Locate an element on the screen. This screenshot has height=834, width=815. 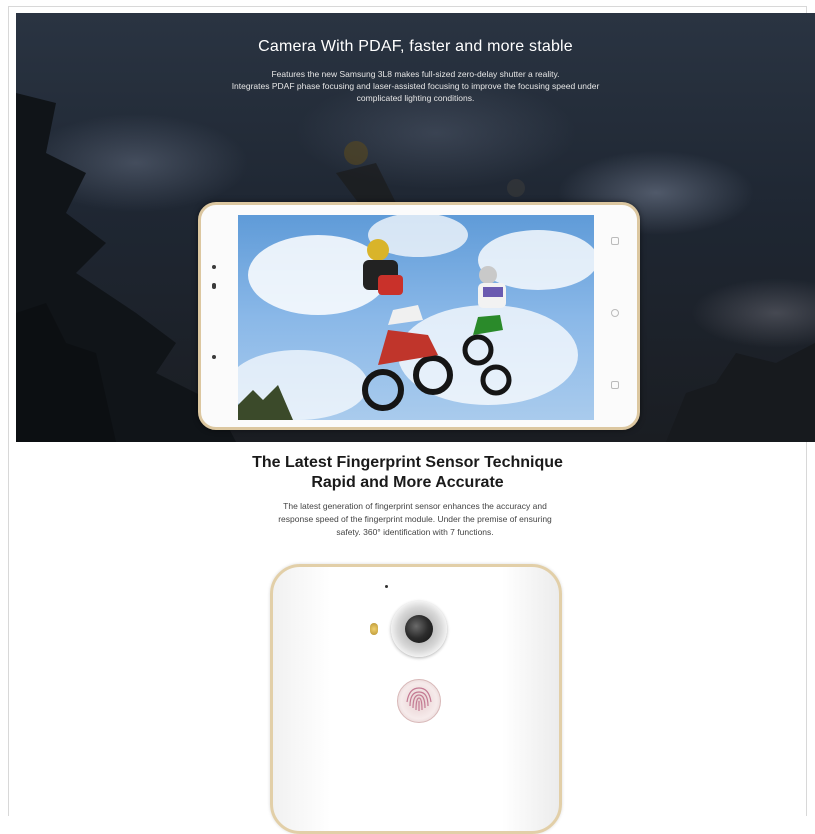
camera-lens is located at coordinates (419, 629).